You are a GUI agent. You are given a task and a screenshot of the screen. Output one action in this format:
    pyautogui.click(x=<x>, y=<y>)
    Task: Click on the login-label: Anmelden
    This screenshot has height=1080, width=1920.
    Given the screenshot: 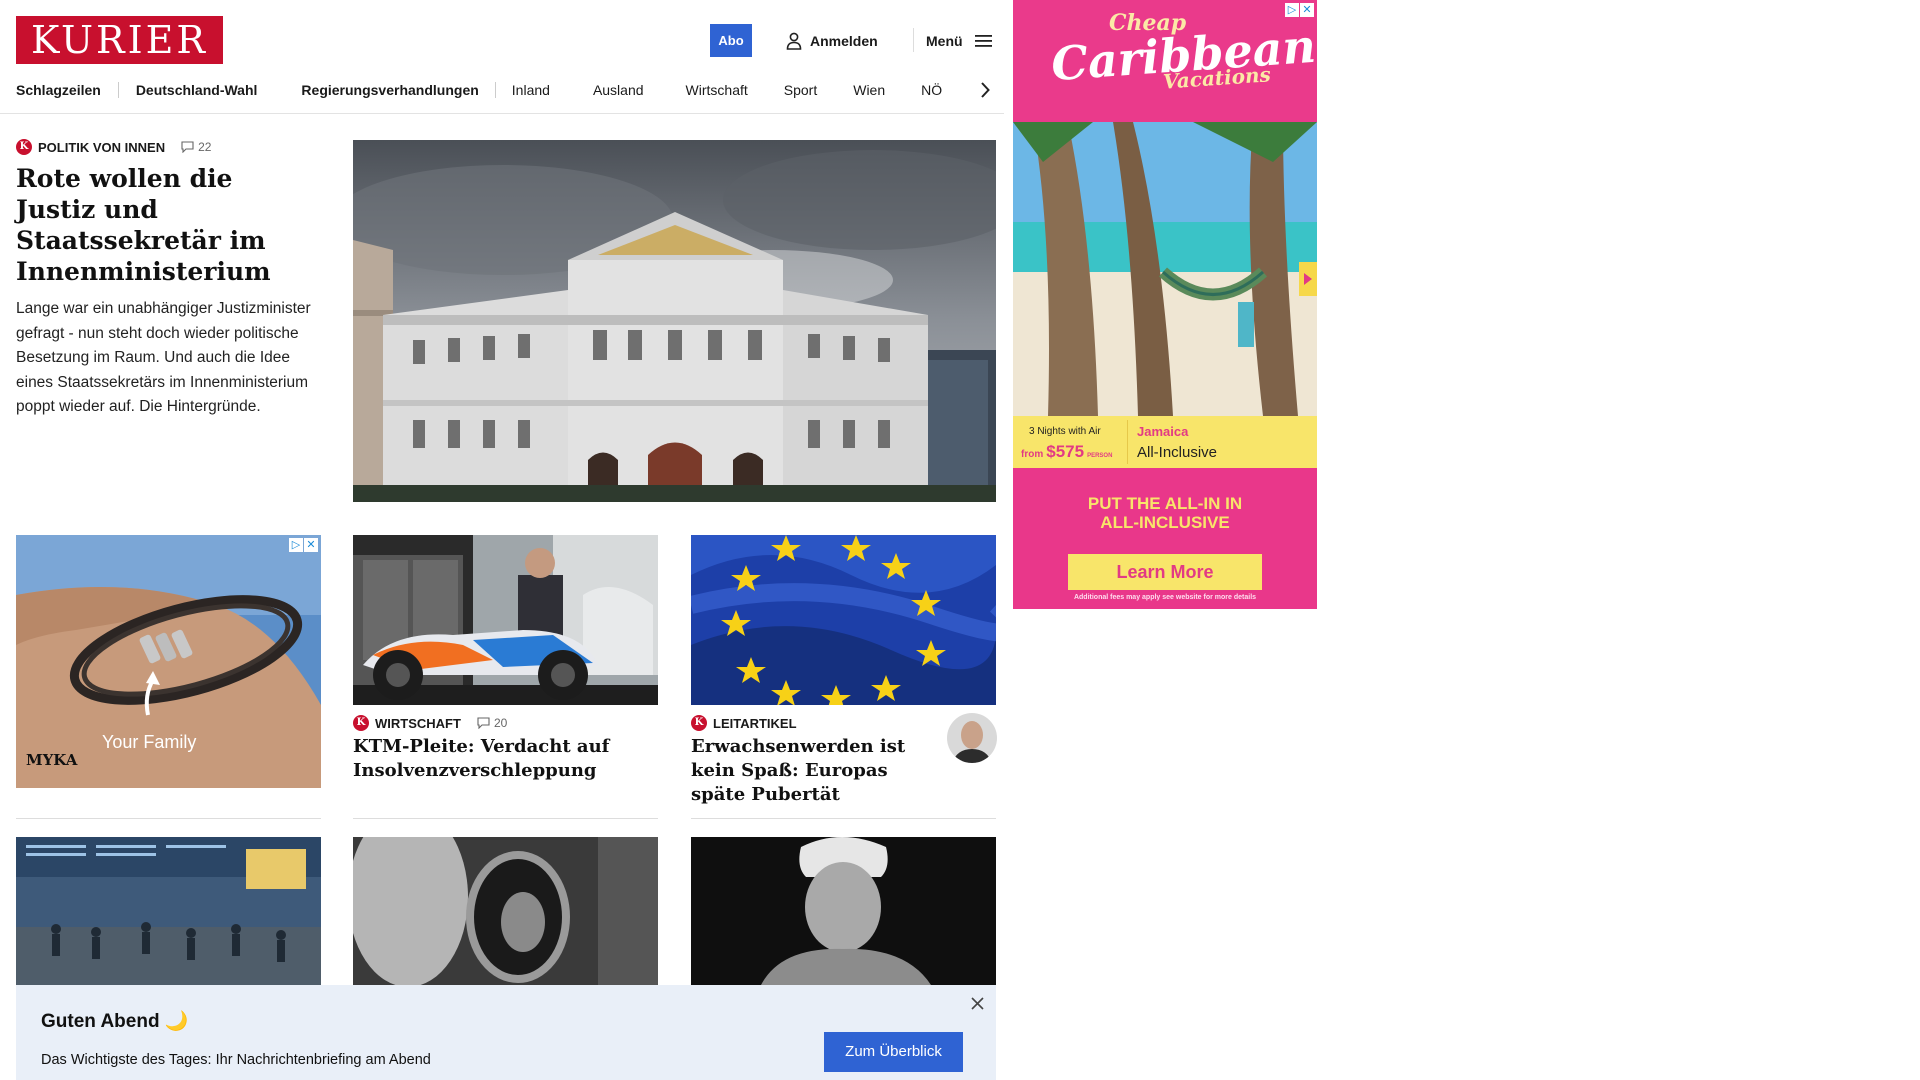 What is the action you would take?
    pyautogui.click(x=844, y=41)
    